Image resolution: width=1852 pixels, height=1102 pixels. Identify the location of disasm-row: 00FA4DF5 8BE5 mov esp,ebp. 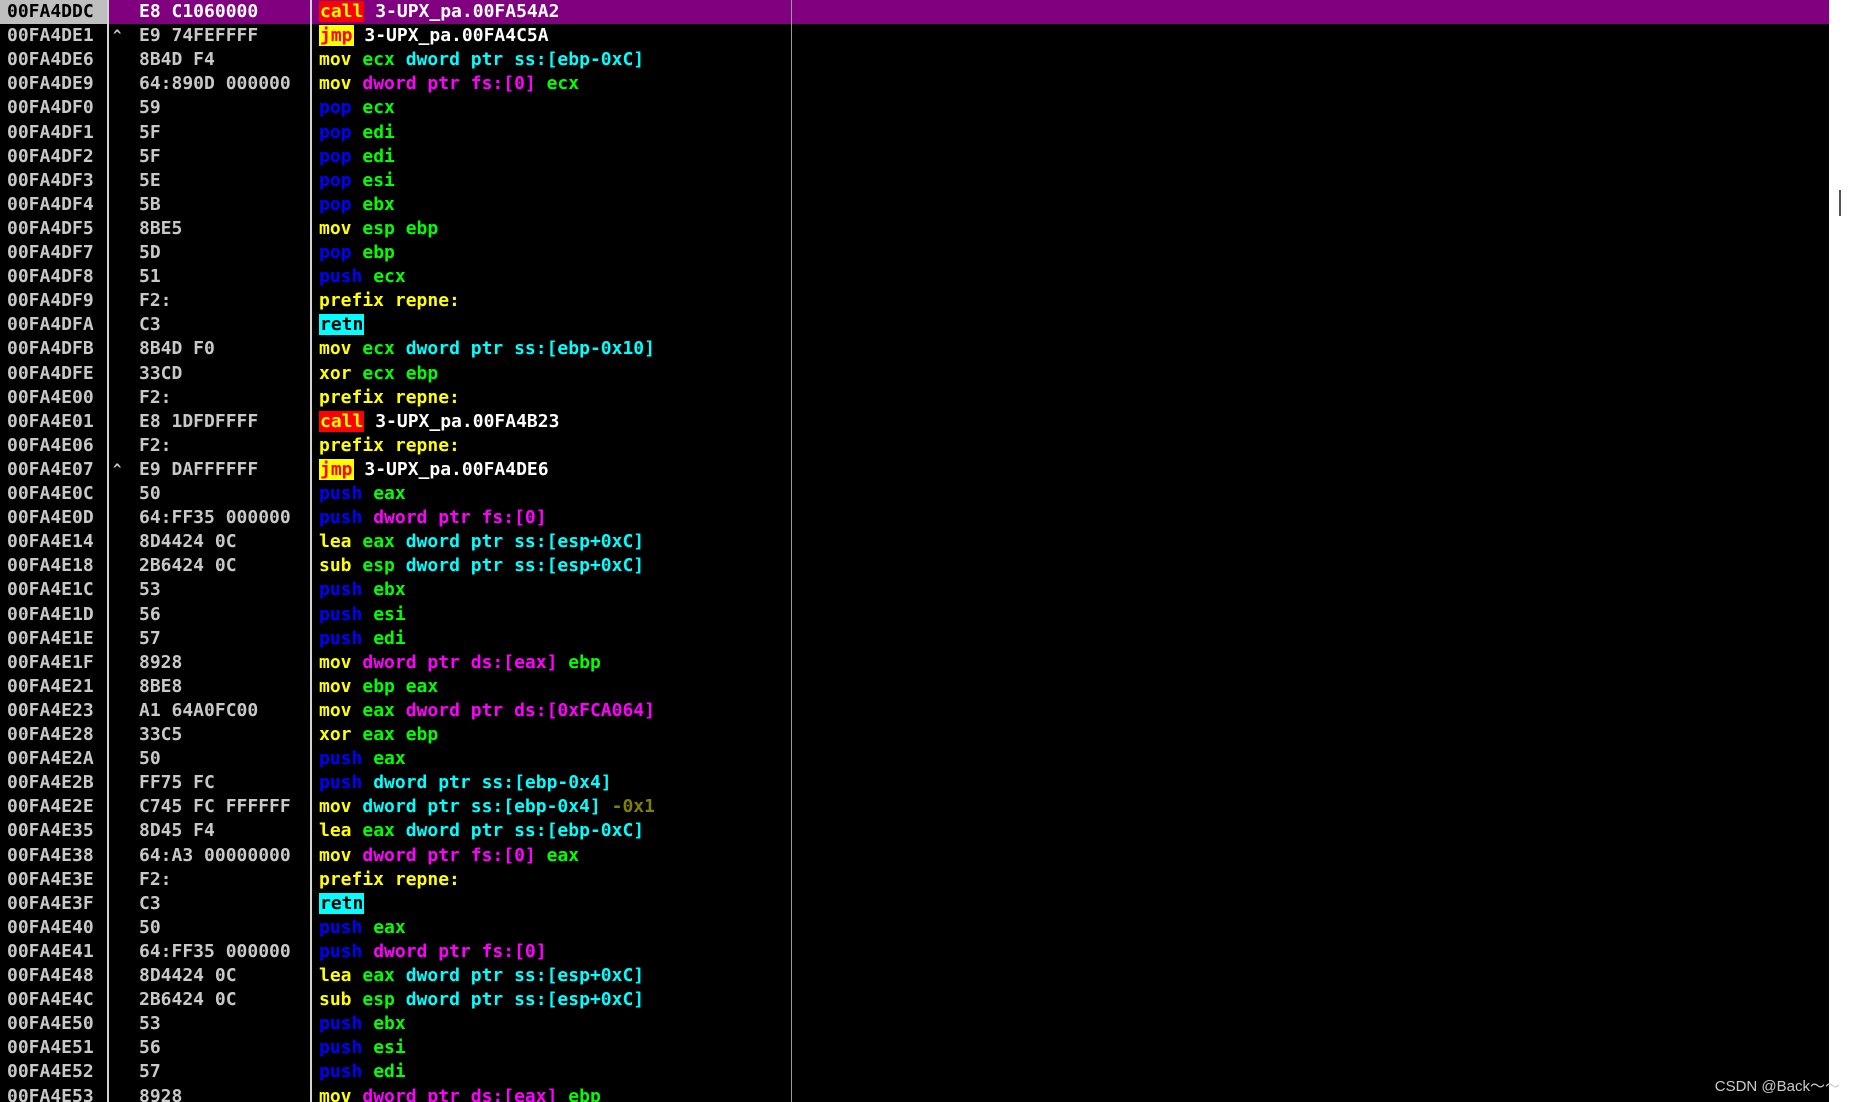
(914, 229).